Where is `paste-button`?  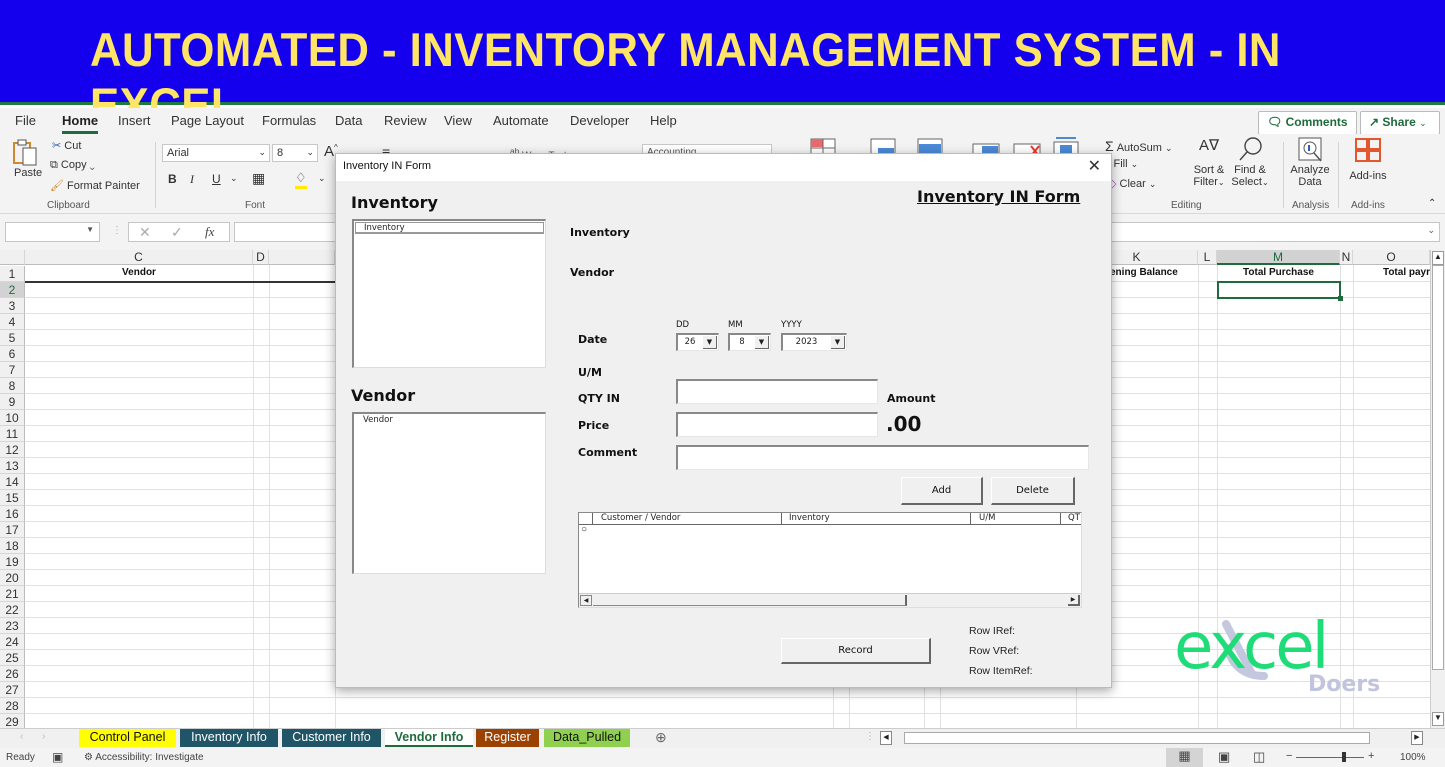
paste-button is located at coordinates (26, 153).